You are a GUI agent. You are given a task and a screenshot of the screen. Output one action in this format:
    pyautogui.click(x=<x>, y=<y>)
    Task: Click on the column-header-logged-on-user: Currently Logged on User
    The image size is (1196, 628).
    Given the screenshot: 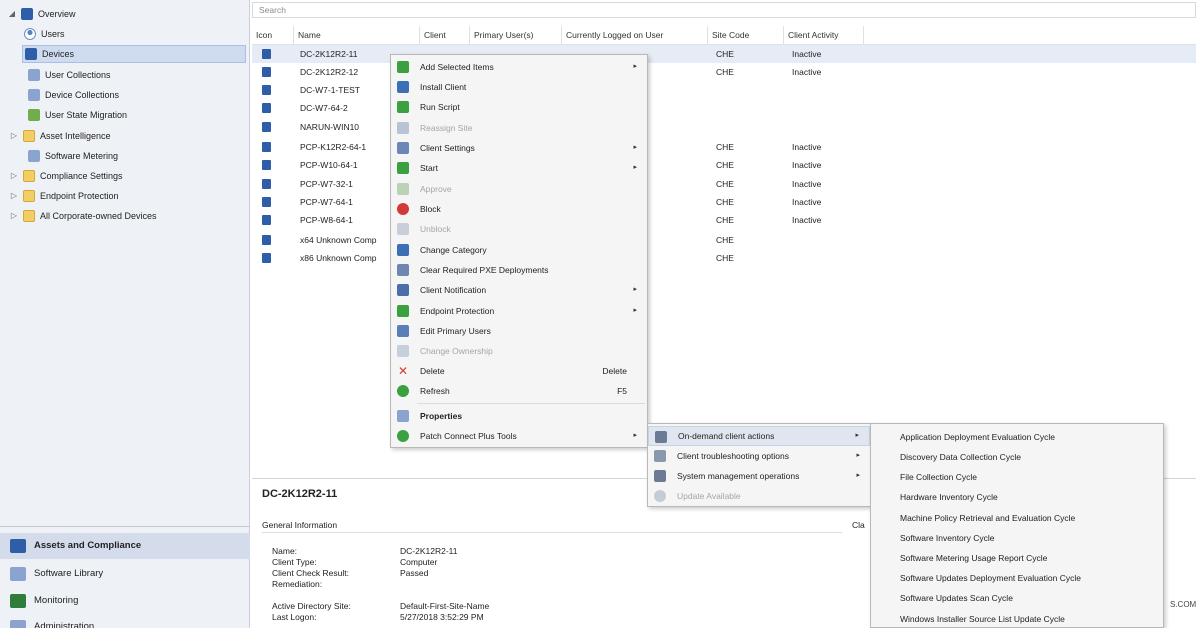 What is the action you would take?
    pyautogui.click(x=635, y=35)
    